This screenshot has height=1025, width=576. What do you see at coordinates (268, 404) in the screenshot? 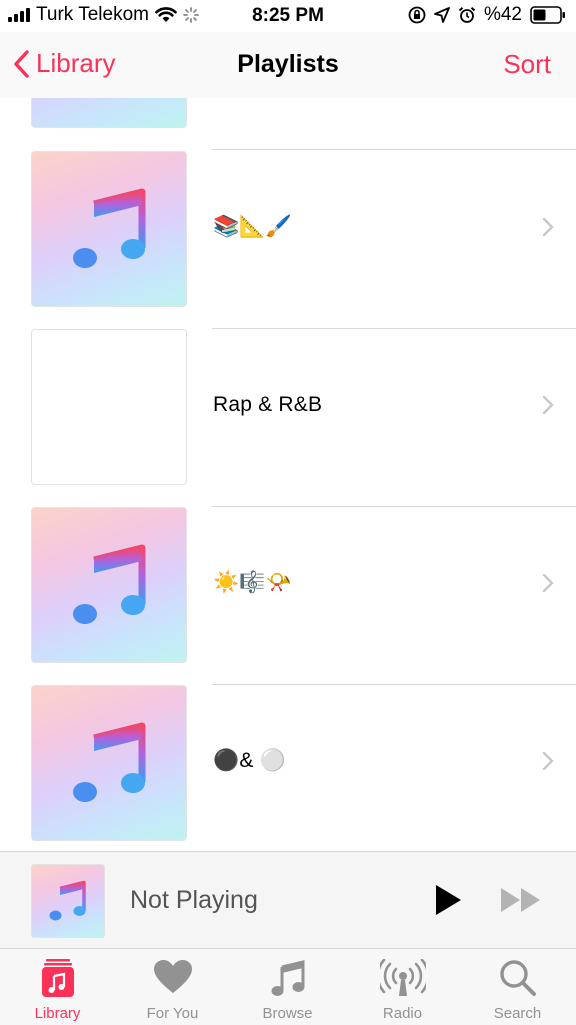
I see `playlist-name: Rap & R&B` at bounding box center [268, 404].